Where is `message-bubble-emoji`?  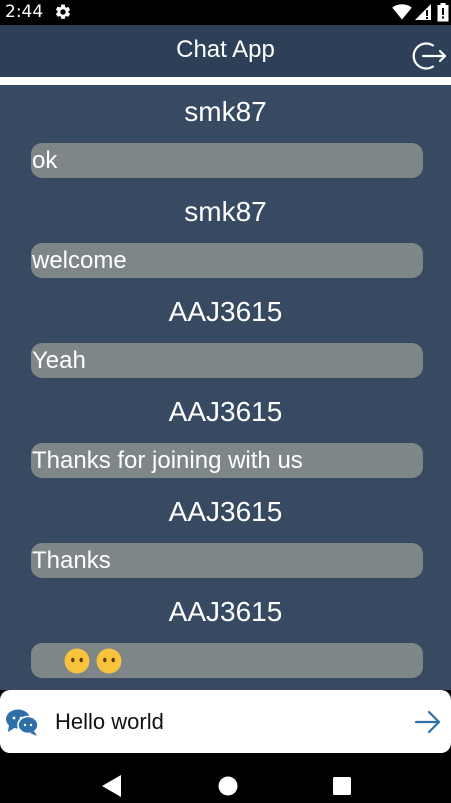 message-bubble-emoji is located at coordinates (227, 660).